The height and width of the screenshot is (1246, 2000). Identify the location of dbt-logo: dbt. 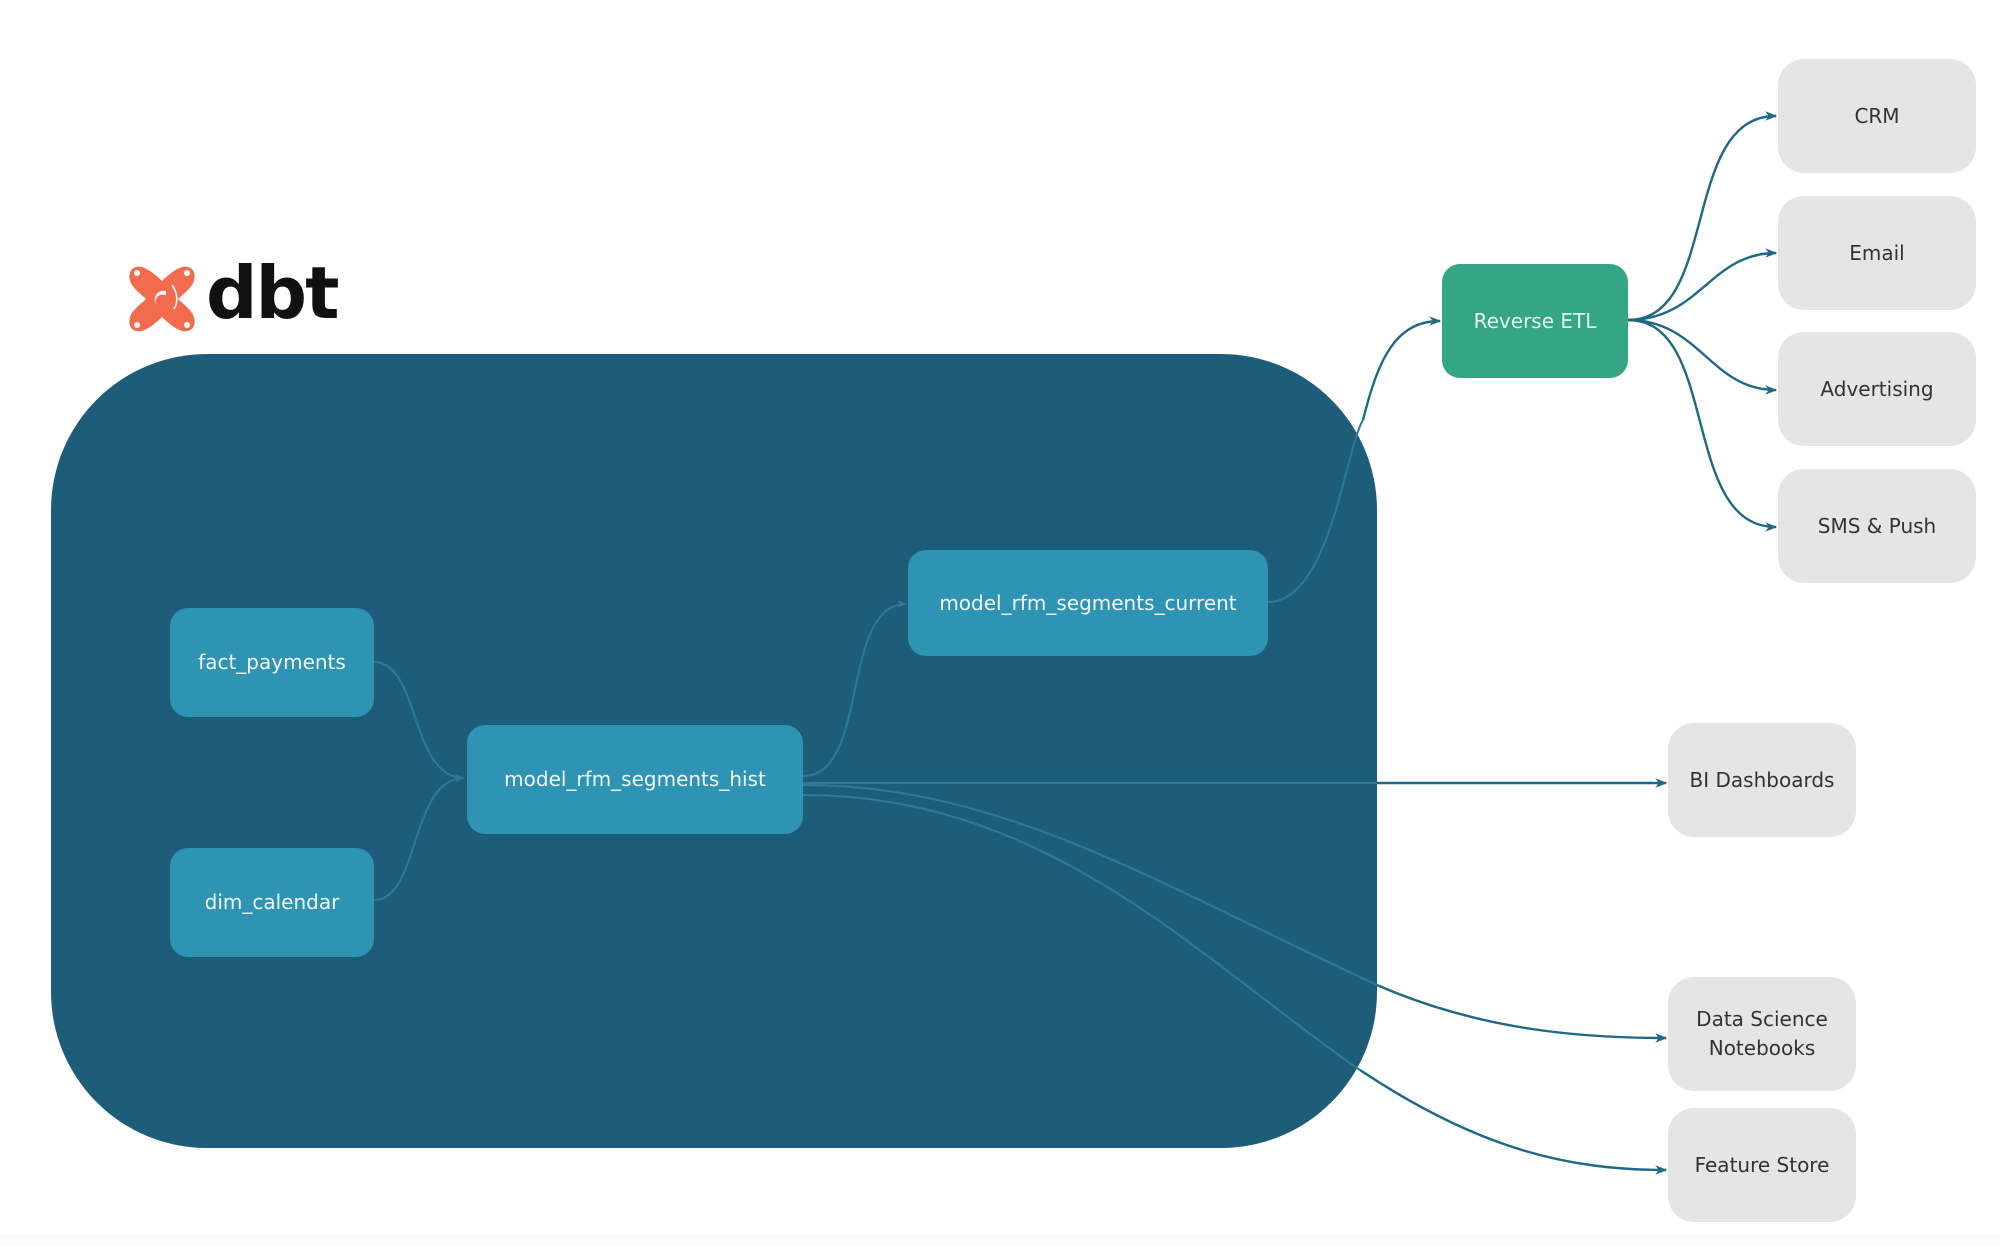
(232, 296).